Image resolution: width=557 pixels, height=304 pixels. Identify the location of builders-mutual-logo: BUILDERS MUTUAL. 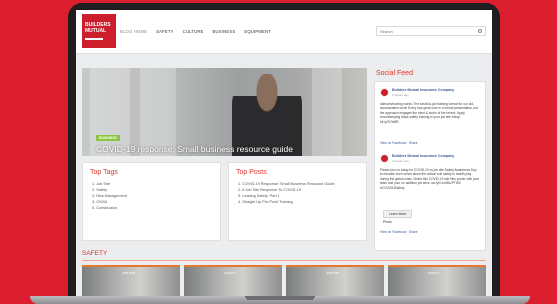
(99, 31).